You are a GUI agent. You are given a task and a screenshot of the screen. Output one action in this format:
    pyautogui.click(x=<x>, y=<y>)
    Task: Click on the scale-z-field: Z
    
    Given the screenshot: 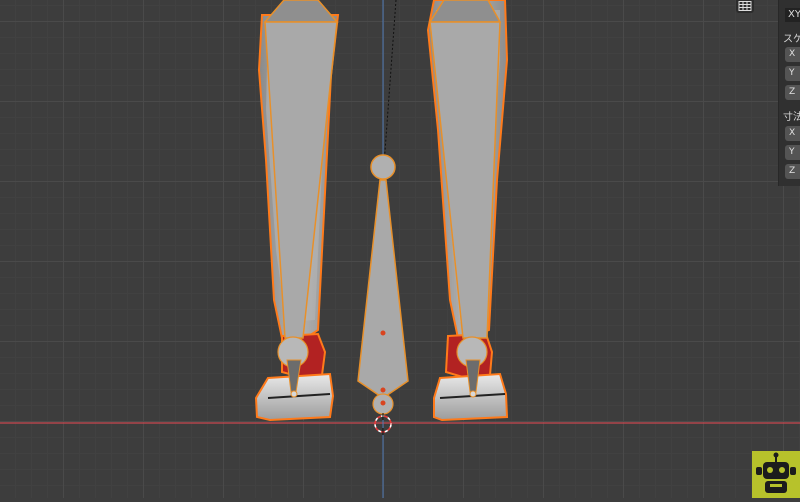 What is the action you would take?
    pyautogui.click(x=792, y=92)
    